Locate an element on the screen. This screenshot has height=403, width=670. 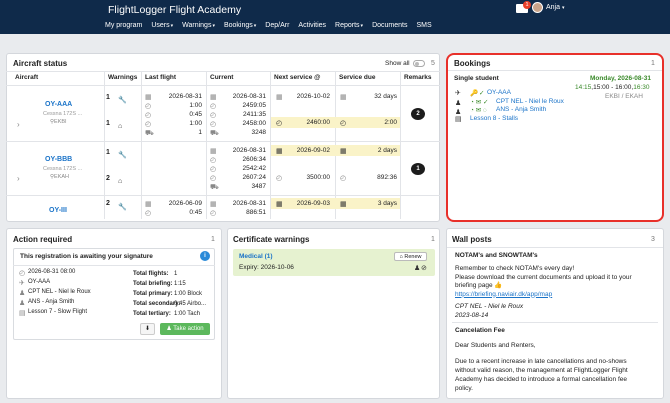
info-icon: i is located at coordinates (205, 256).